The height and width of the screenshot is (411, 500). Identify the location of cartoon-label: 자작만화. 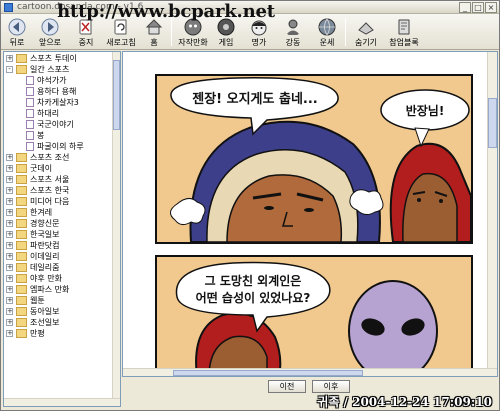
(193, 42).